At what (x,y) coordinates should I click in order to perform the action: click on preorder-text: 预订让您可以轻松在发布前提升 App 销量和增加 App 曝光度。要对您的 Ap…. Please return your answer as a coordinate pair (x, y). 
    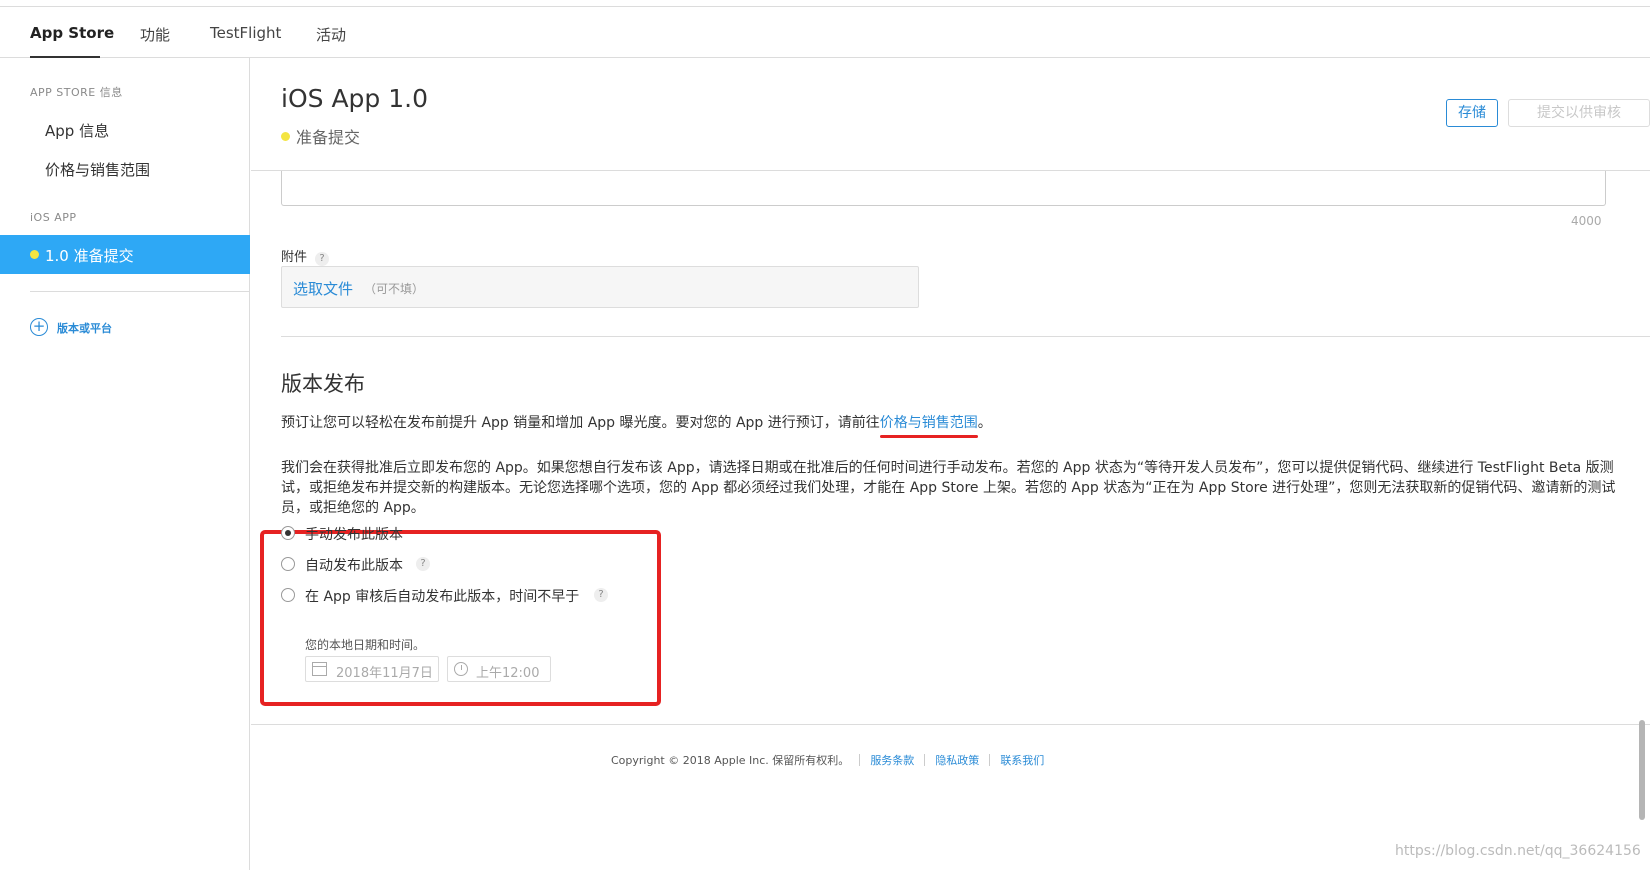
    Looking at the image, I should click on (636, 422).